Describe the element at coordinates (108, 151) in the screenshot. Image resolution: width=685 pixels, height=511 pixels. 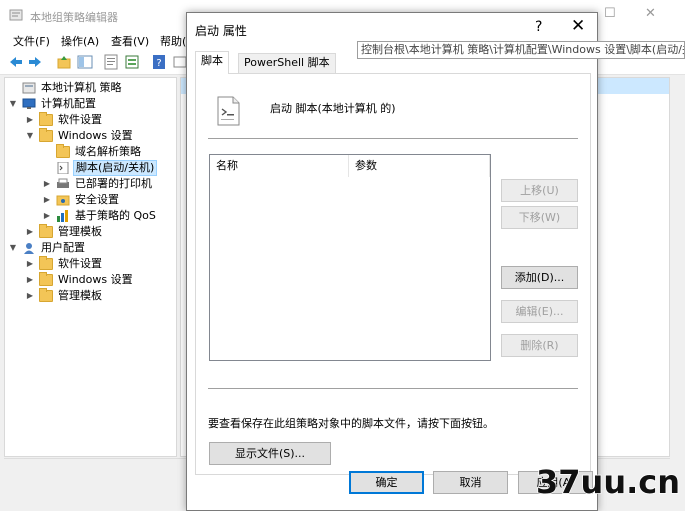
I see `tree-item-label: 域名解析策略` at that location.